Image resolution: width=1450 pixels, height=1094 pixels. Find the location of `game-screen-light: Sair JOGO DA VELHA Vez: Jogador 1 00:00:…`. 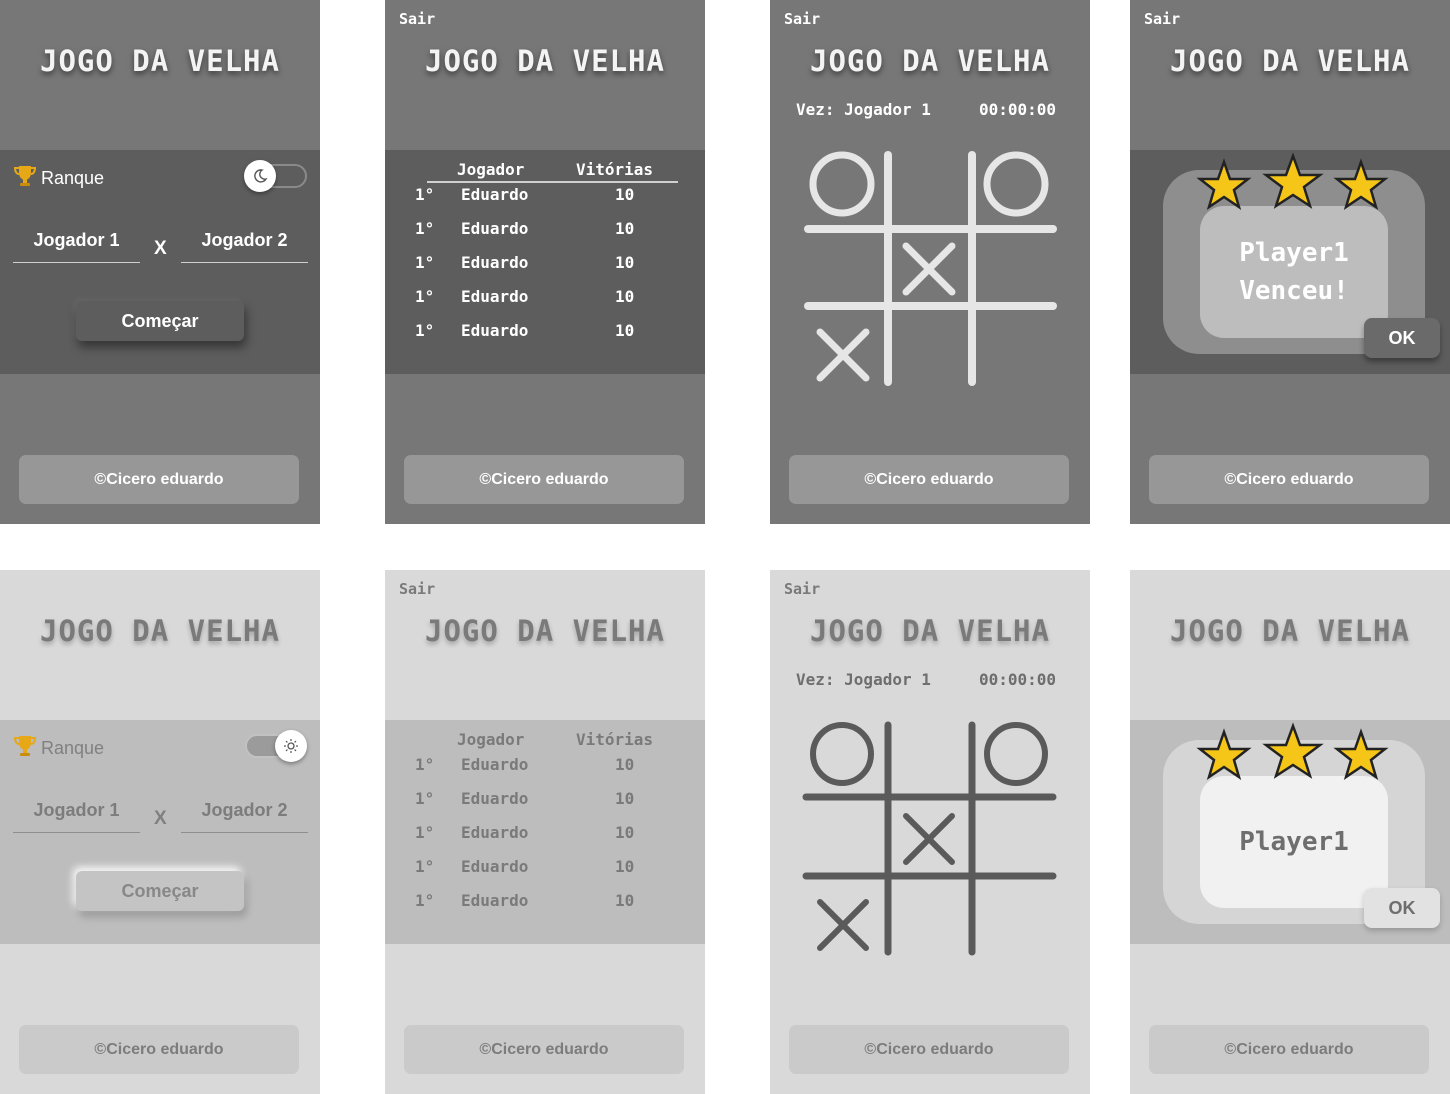

game-screen-light: Sair JOGO DA VELHA Vez: Jogador 1 00:00:… is located at coordinates (930, 832).